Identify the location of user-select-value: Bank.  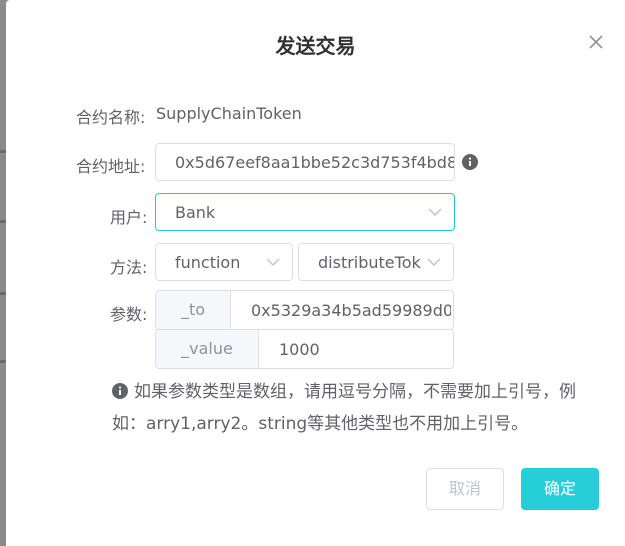
(195, 212).